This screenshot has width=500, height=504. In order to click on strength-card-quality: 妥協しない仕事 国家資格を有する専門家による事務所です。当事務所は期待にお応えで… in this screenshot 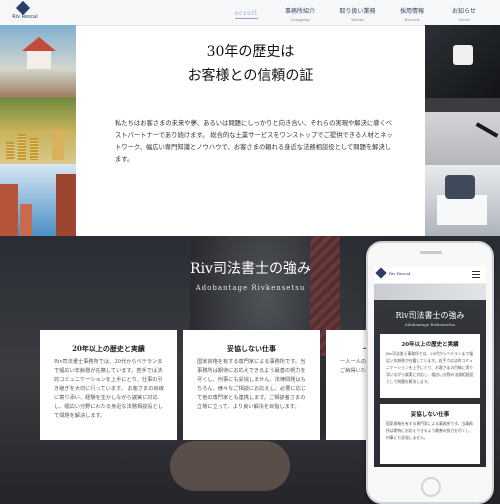, I will do `click(251, 385)`.